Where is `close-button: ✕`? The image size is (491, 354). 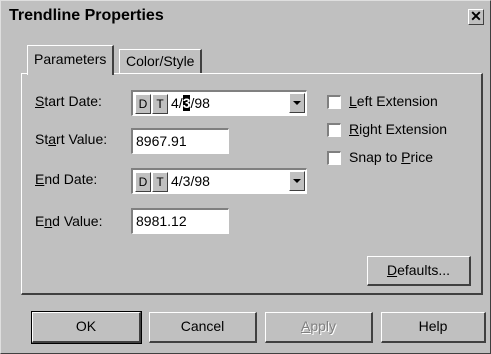
close-button: ✕ is located at coordinates (476, 17).